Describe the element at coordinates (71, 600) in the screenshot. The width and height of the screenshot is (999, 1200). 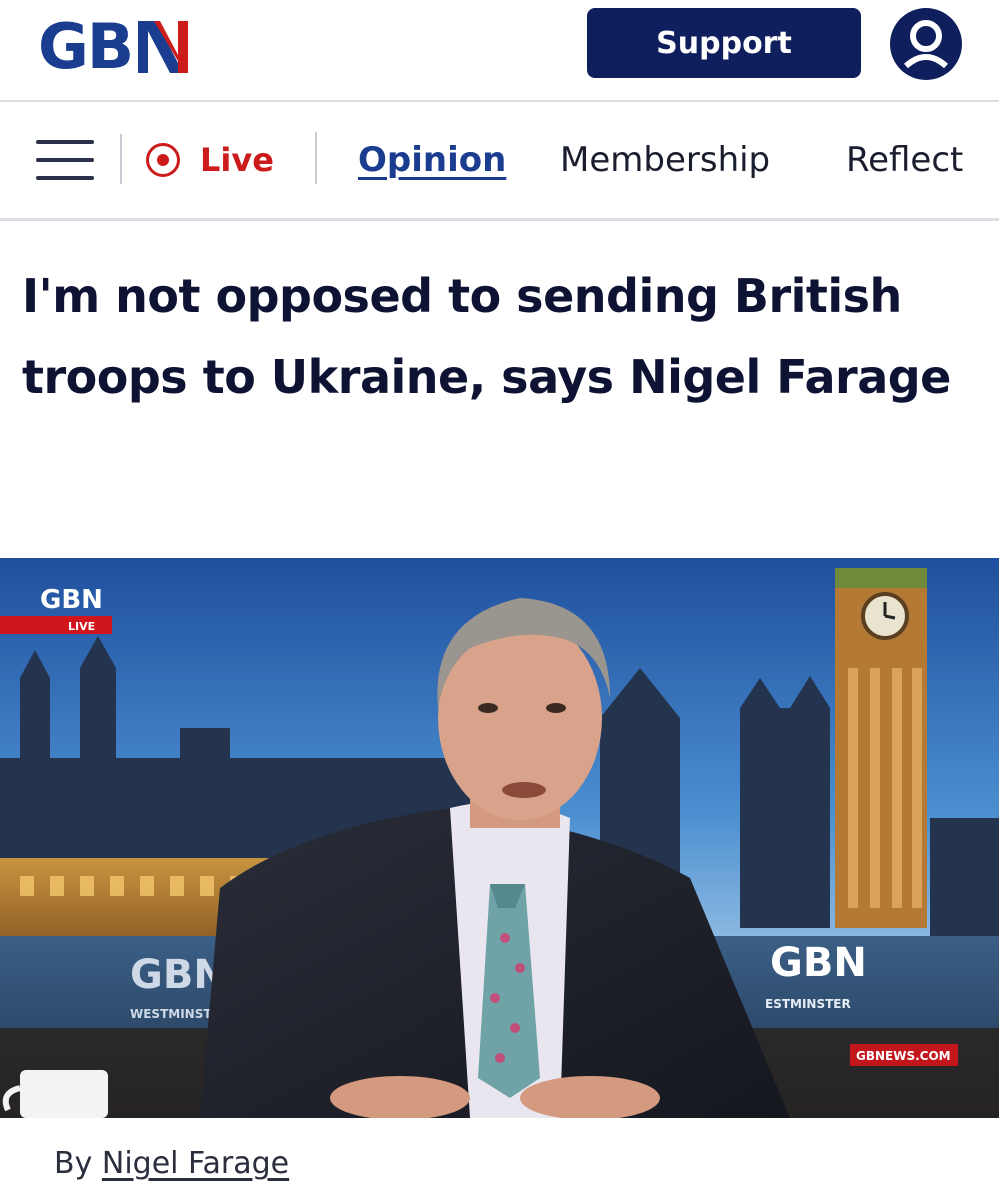
I see `corner-logo: GBN` at that location.